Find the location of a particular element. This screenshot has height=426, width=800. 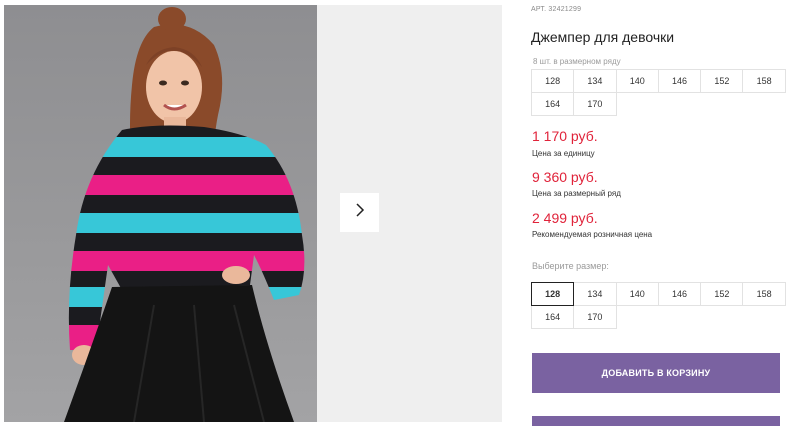

retail-price: 2 499 руб. is located at coordinates (565, 218).